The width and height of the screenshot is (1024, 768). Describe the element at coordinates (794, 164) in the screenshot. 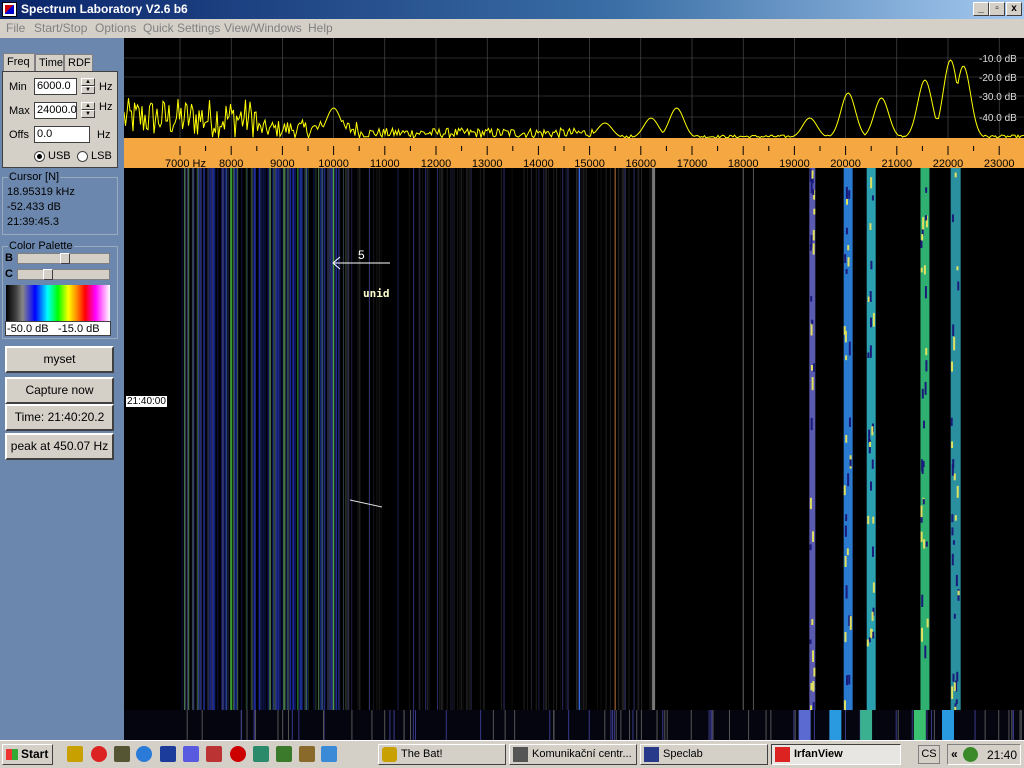

I see `freq-label: 19000` at that location.